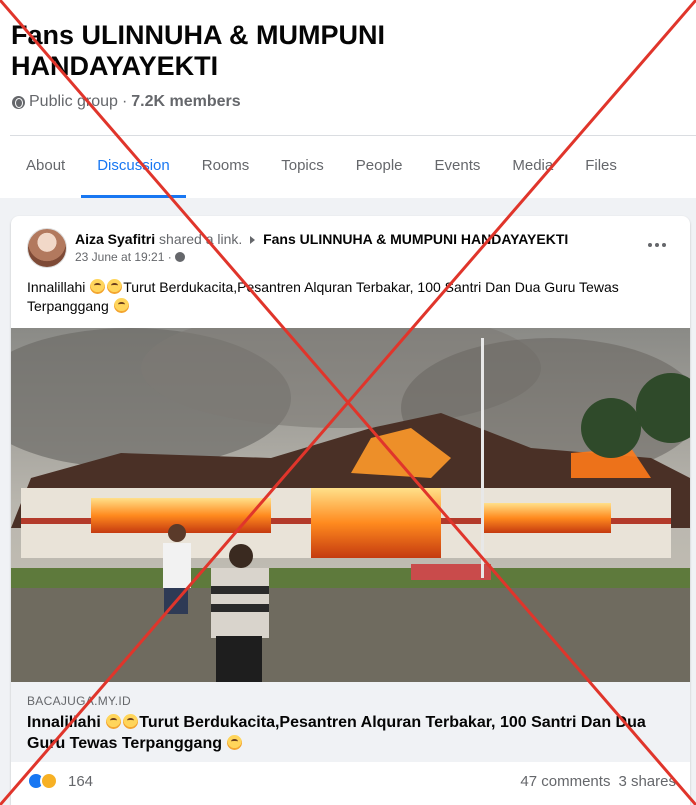 The height and width of the screenshot is (805, 696). What do you see at coordinates (73, 101) in the screenshot?
I see `privacy-label: Public group` at bounding box center [73, 101].